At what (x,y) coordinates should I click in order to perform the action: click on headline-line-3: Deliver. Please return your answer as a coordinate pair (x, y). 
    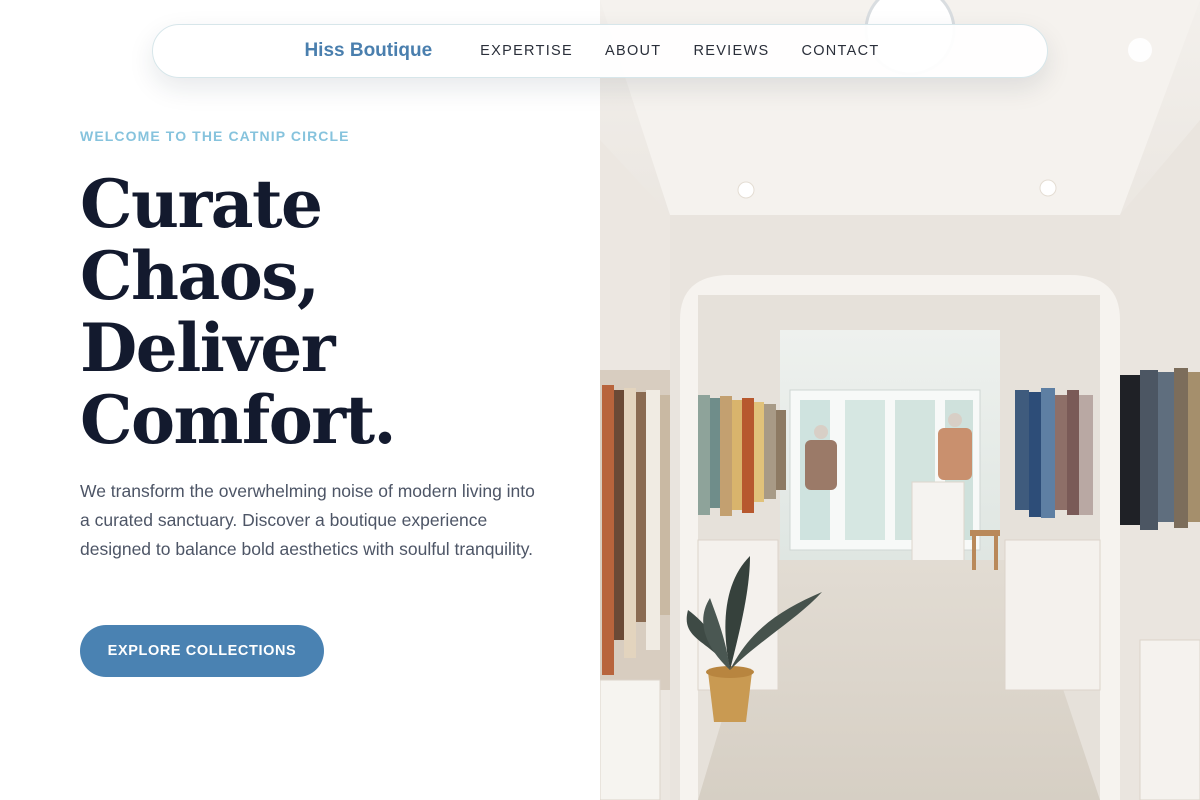
    Looking at the image, I should click on (207, 348).